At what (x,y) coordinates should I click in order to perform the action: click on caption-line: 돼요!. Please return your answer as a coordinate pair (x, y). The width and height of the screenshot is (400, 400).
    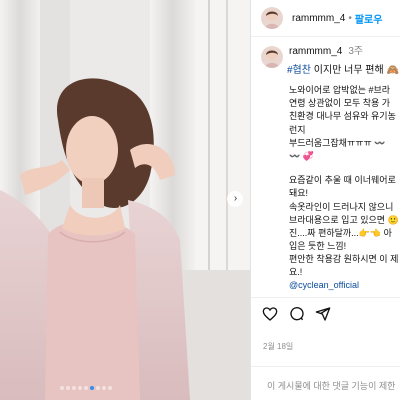
    Looking at the image, I should click on (299, 193).